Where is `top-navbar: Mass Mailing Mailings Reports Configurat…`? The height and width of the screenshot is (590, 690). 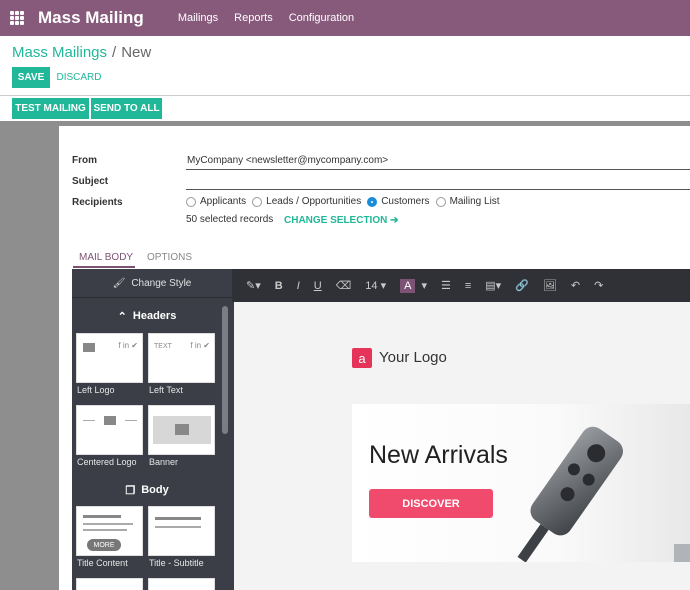
top-navbar: Mass Mailing Mailings Reports Configurat… is located at coordinates (345, 18).